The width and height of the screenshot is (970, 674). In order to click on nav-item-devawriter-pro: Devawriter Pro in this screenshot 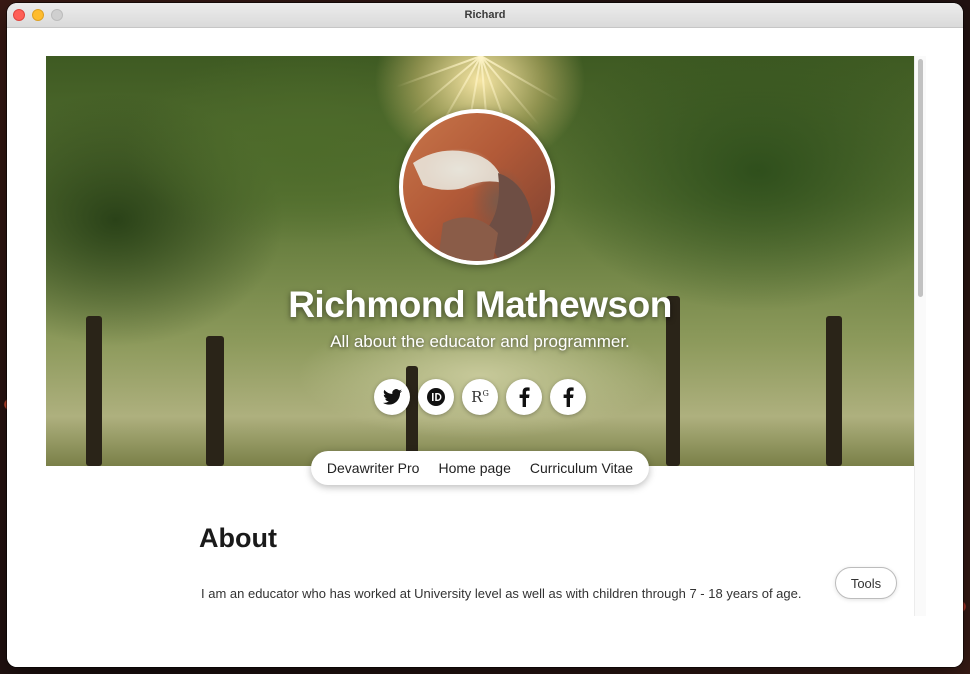, I will do `click(373, 468)`.